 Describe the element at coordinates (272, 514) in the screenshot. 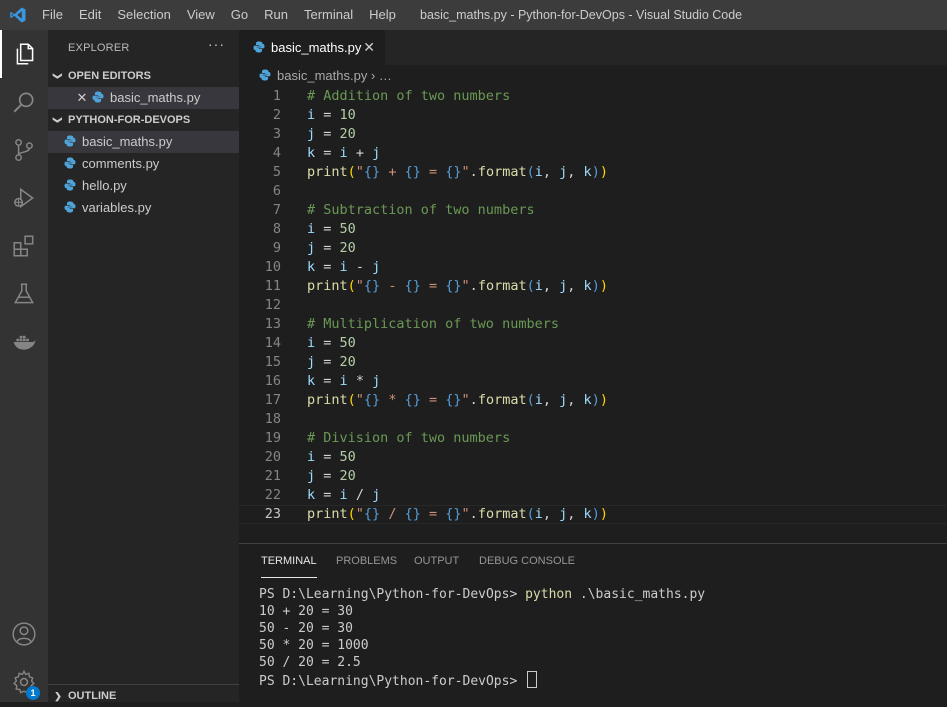

I see `line-number: 23` at that location.